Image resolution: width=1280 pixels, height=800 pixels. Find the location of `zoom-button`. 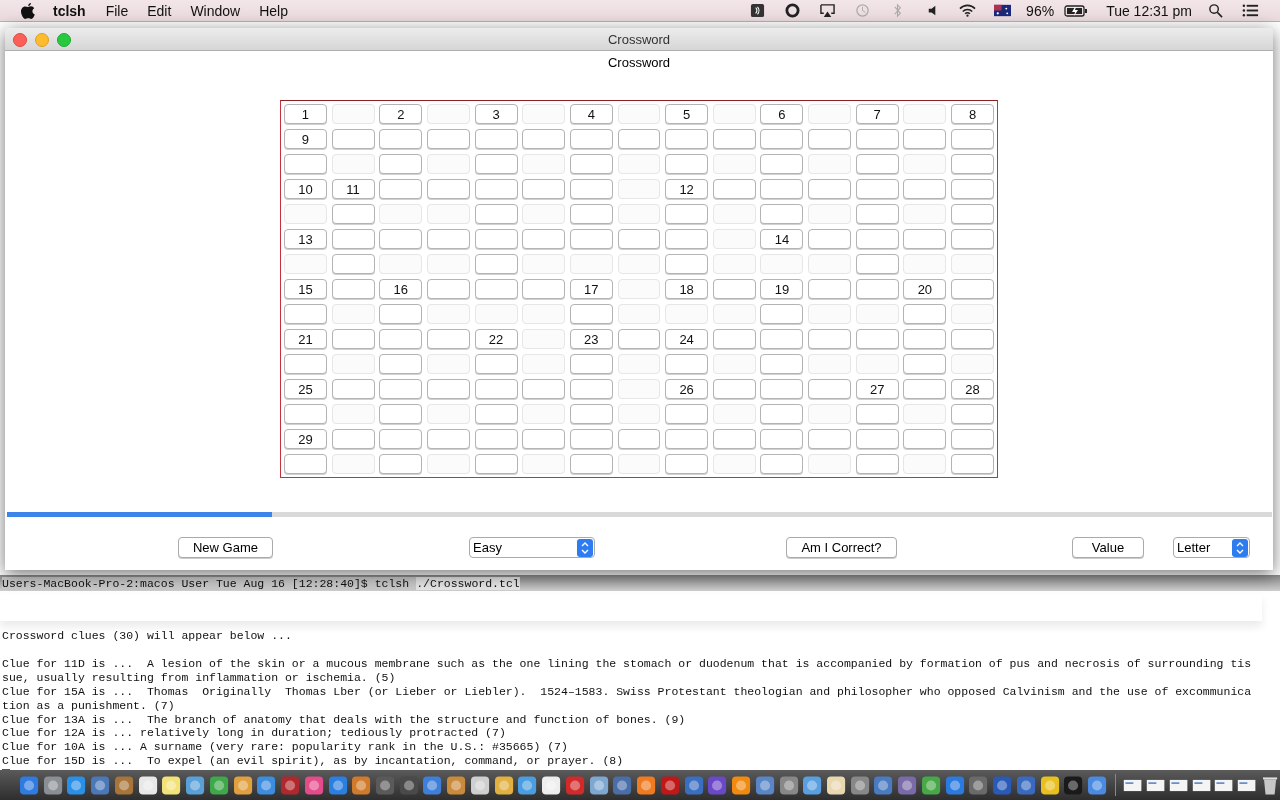

zoom-button is located at coordinates (64, 40).